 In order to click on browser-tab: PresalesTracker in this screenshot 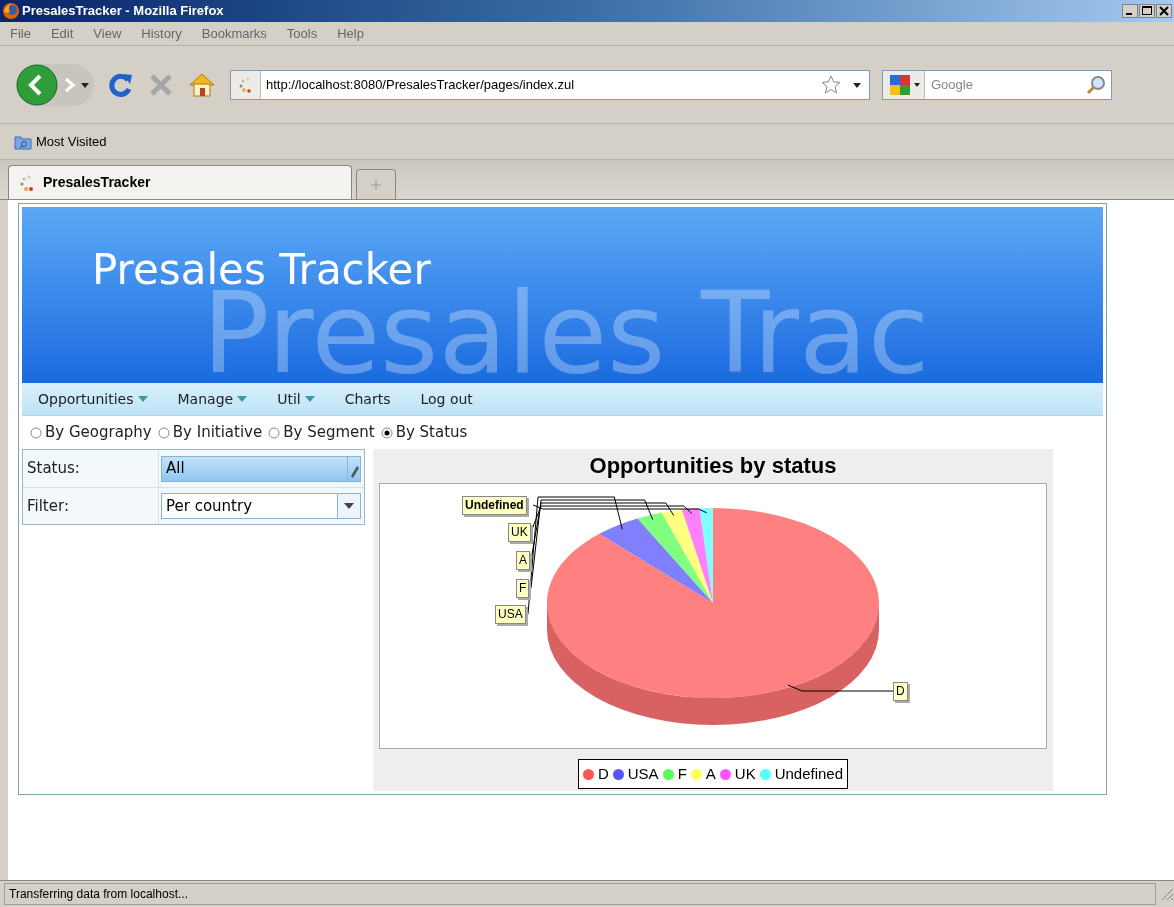, I will do `click(180, 182)`.